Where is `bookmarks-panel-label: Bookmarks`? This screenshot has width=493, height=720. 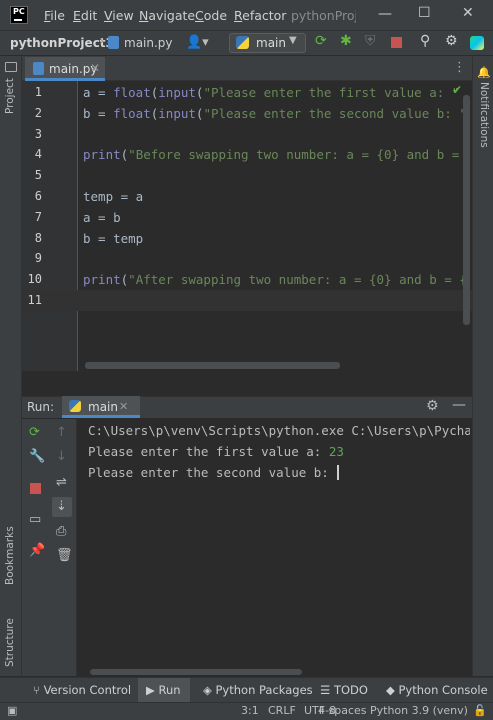 bookmarks-panel-label: Bookmarks is located at coordinates (10, 555).